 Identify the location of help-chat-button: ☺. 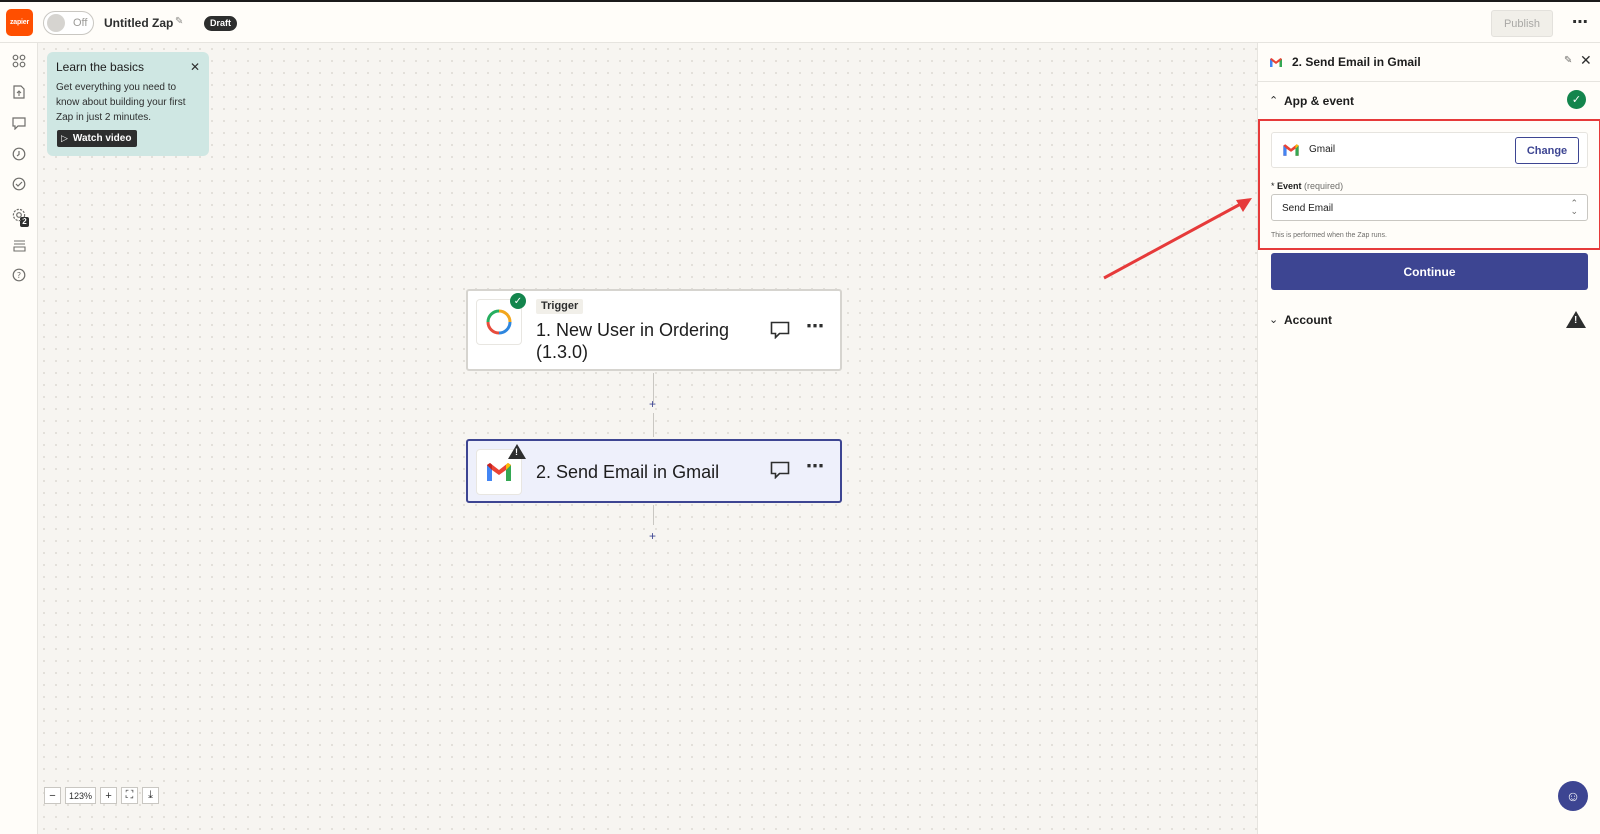
(1573, 796).